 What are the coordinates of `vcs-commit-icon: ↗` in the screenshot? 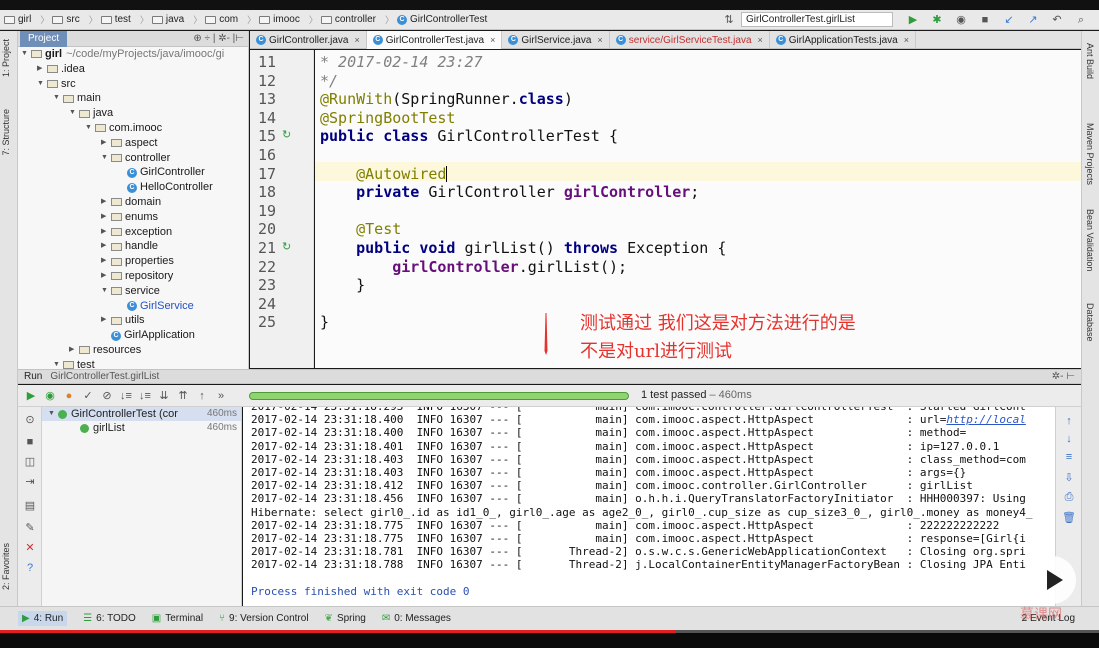 It's located at (1033, 20).